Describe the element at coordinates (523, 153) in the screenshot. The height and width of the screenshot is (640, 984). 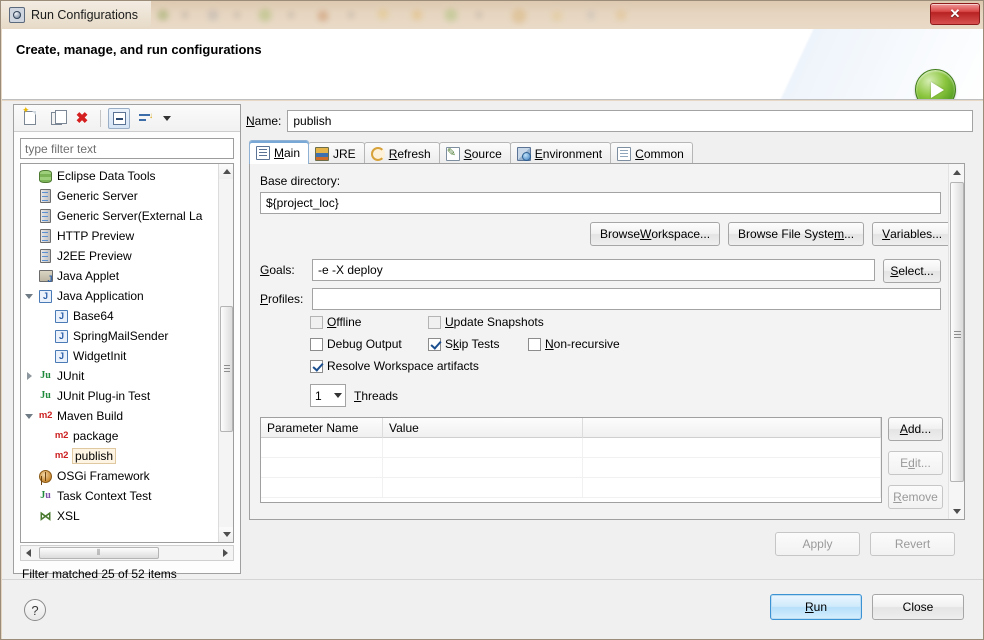
I see `environment-tab-icon` at that location.